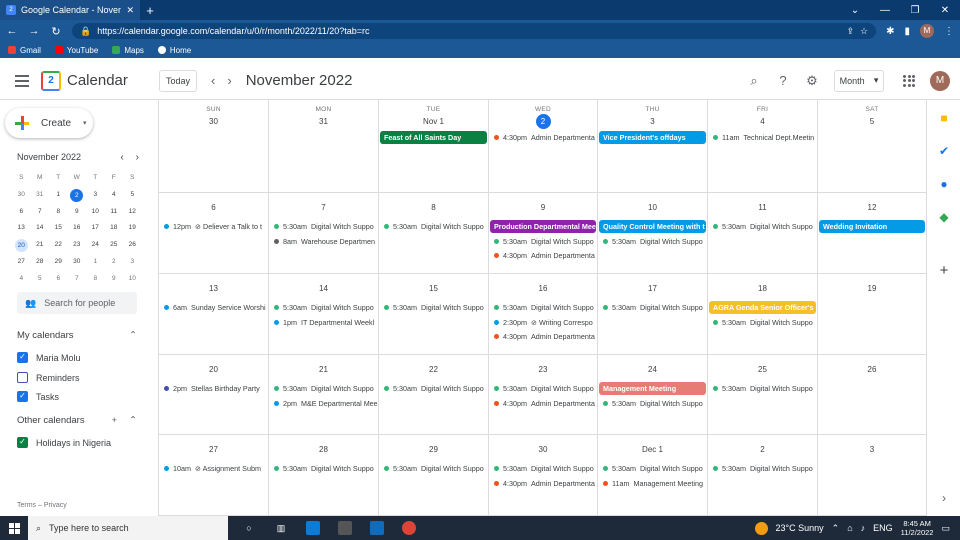  I want to click on day-number: 28, so click(323, 449).